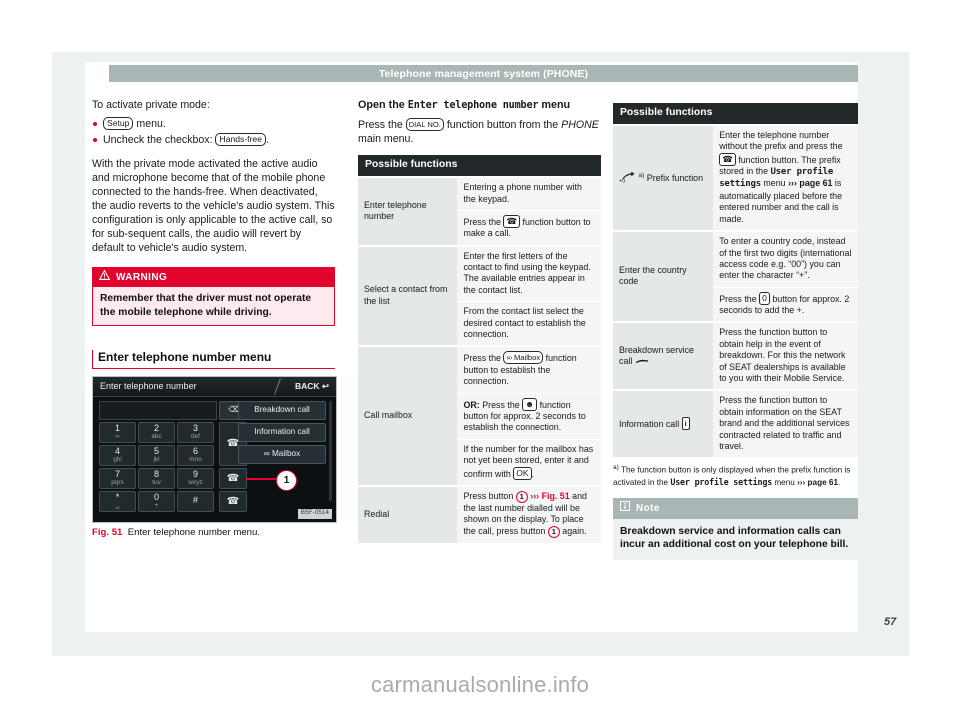  I want to click on hands-free-key: Hands-free, so click(240, 140).